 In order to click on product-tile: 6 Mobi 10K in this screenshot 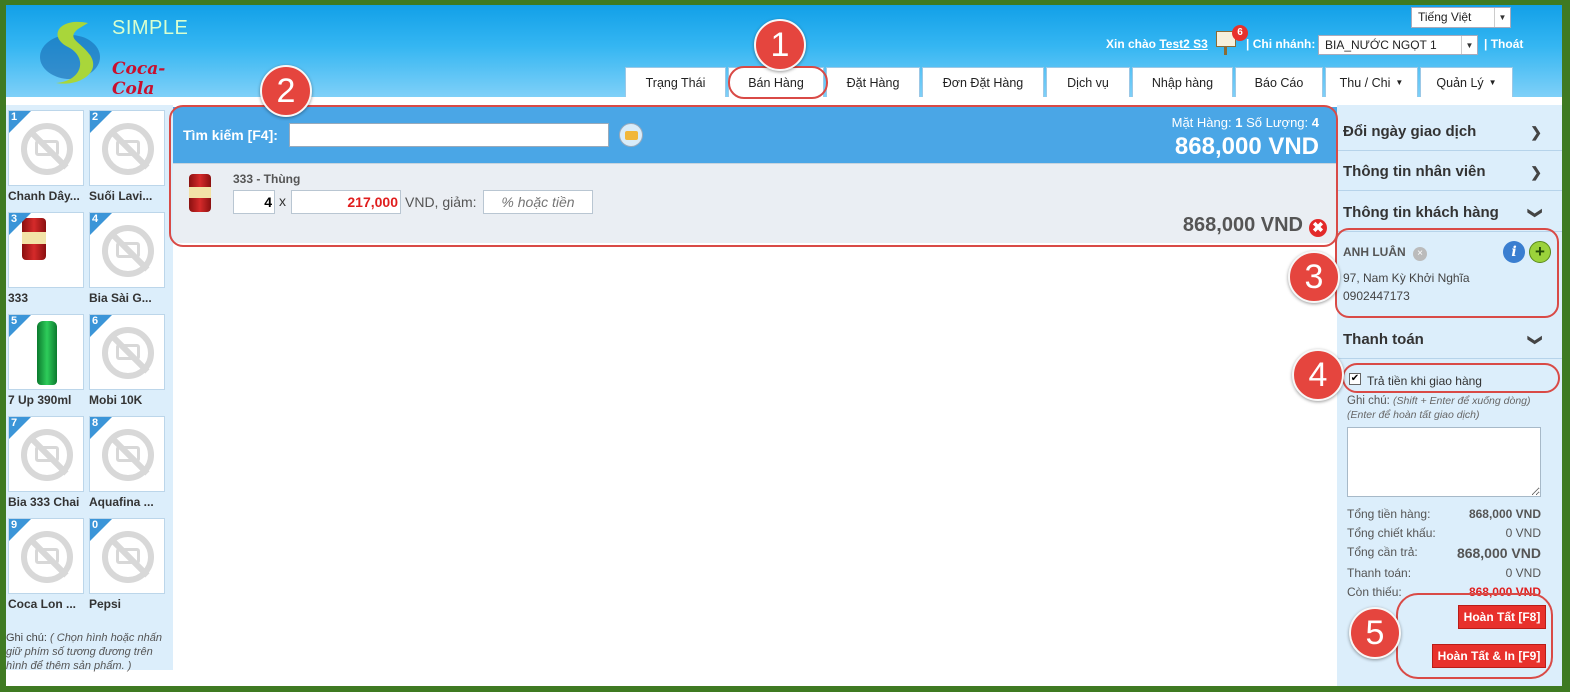, I will do `click(128, 360)`.